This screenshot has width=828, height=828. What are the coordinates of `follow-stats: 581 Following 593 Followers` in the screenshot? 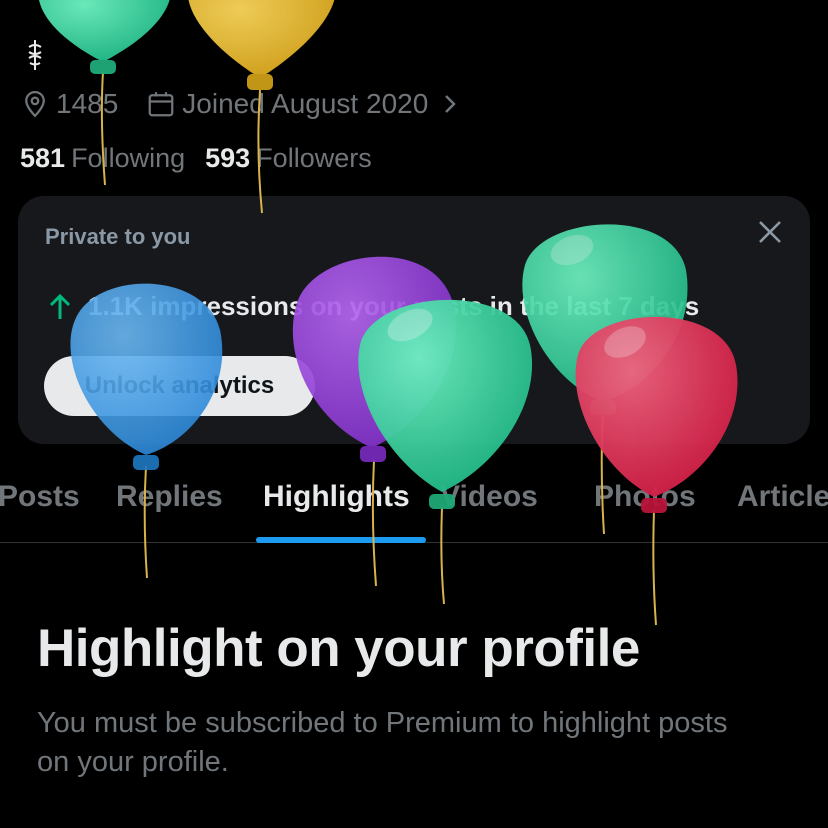 It's located at (196, 158).